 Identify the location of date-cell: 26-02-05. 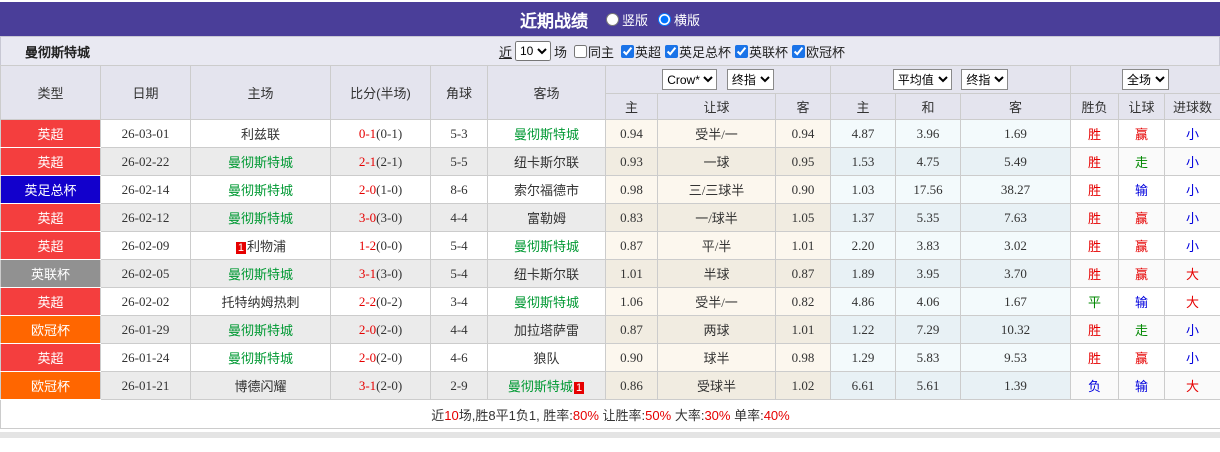
(145, 273).